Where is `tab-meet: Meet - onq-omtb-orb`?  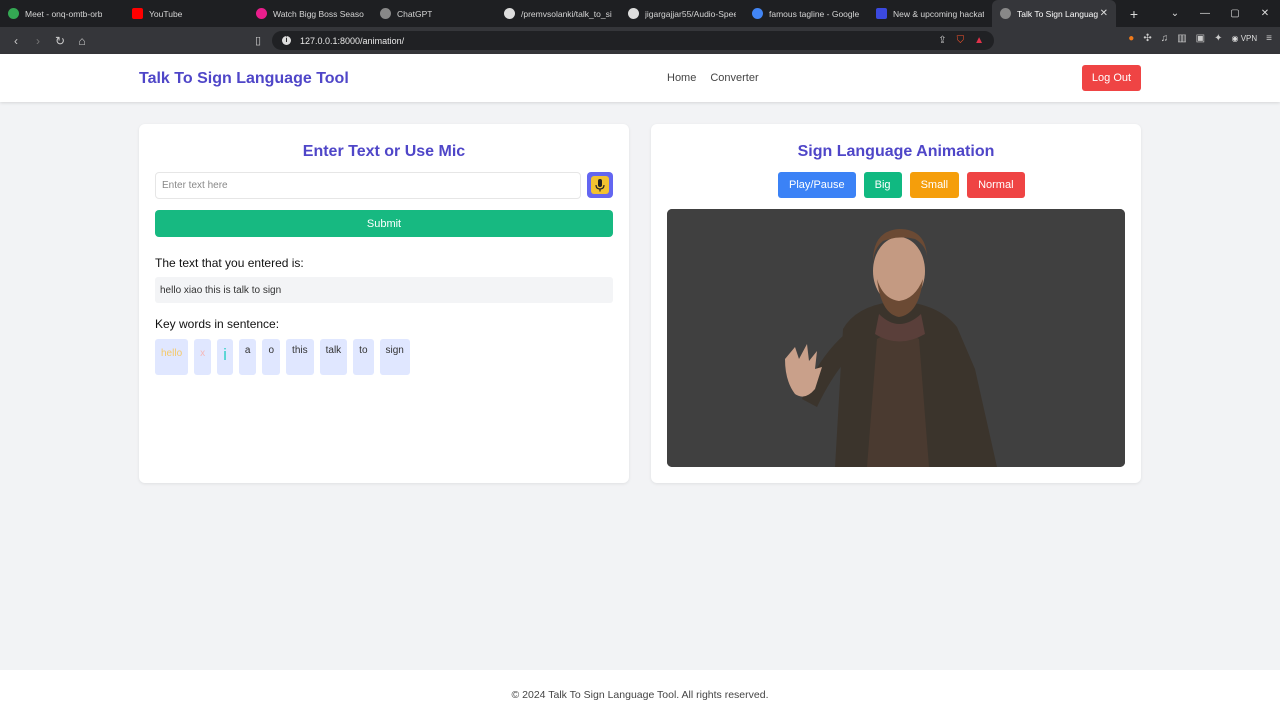
tab-meet: Meet - onq-omtb-orb is located at coordinates (62, 13).